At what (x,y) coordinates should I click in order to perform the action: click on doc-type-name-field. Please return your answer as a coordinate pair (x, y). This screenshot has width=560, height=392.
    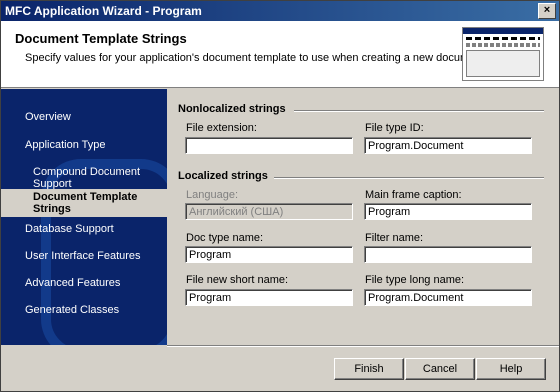
    Looking at the image, I should click on (269, 254).